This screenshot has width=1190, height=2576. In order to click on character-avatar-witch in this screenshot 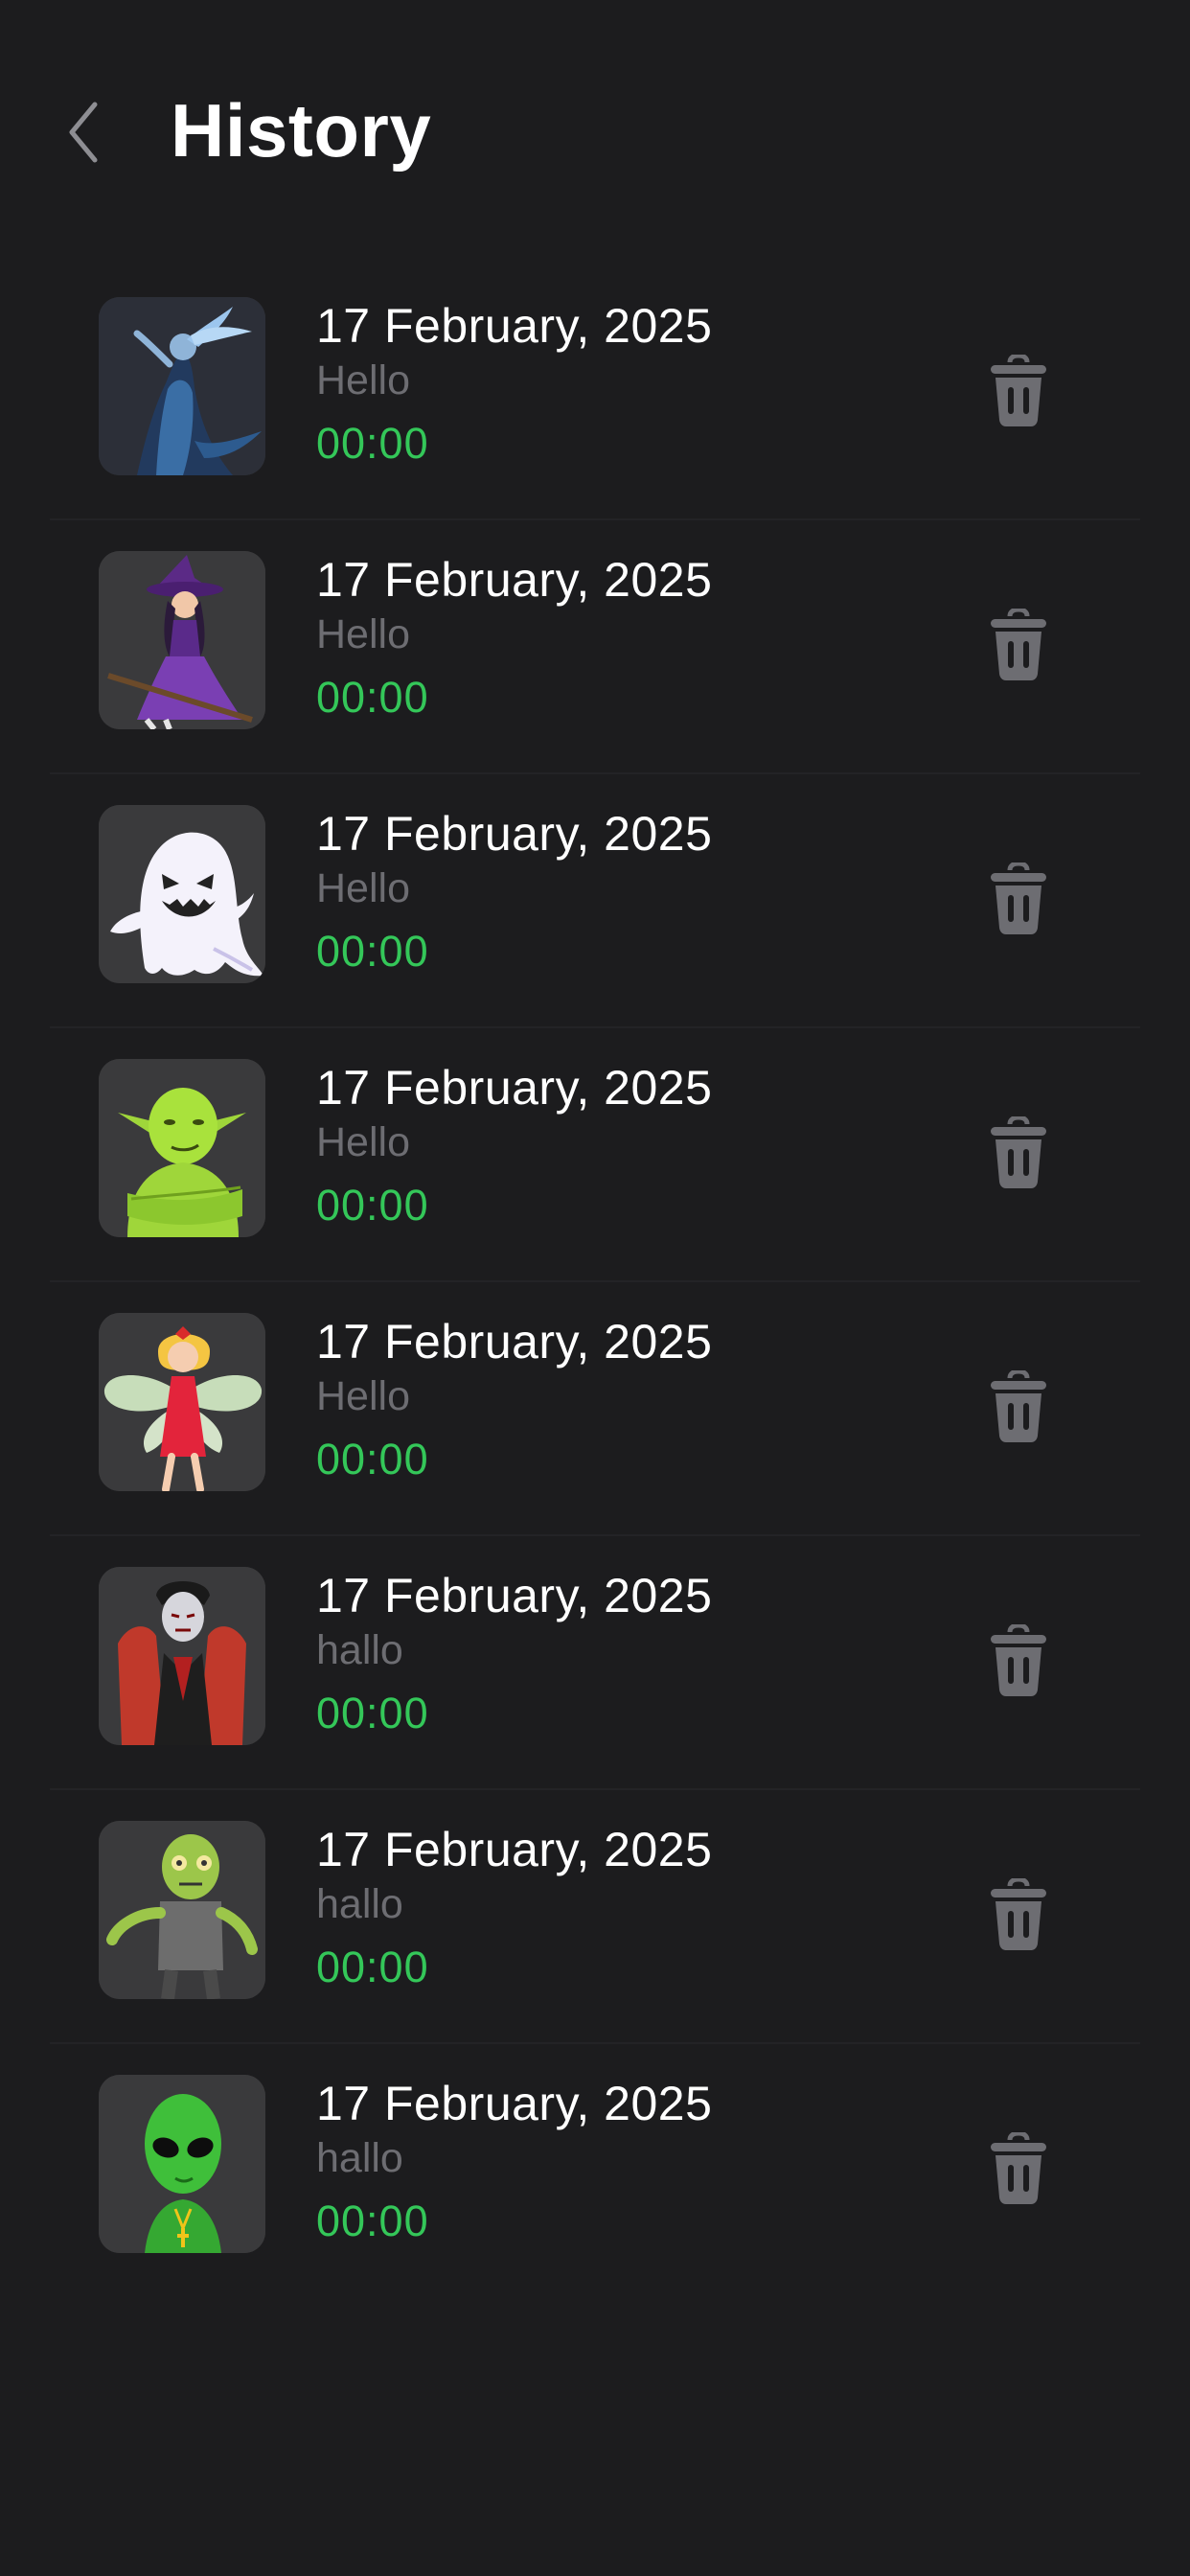, I will do `click(182, 640)`.